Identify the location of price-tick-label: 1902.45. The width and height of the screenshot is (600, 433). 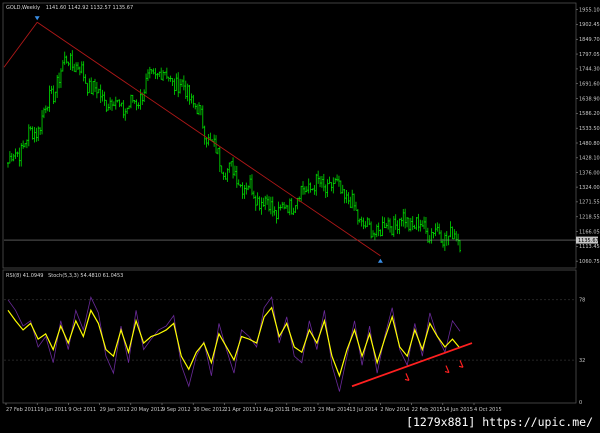
(589, 25).